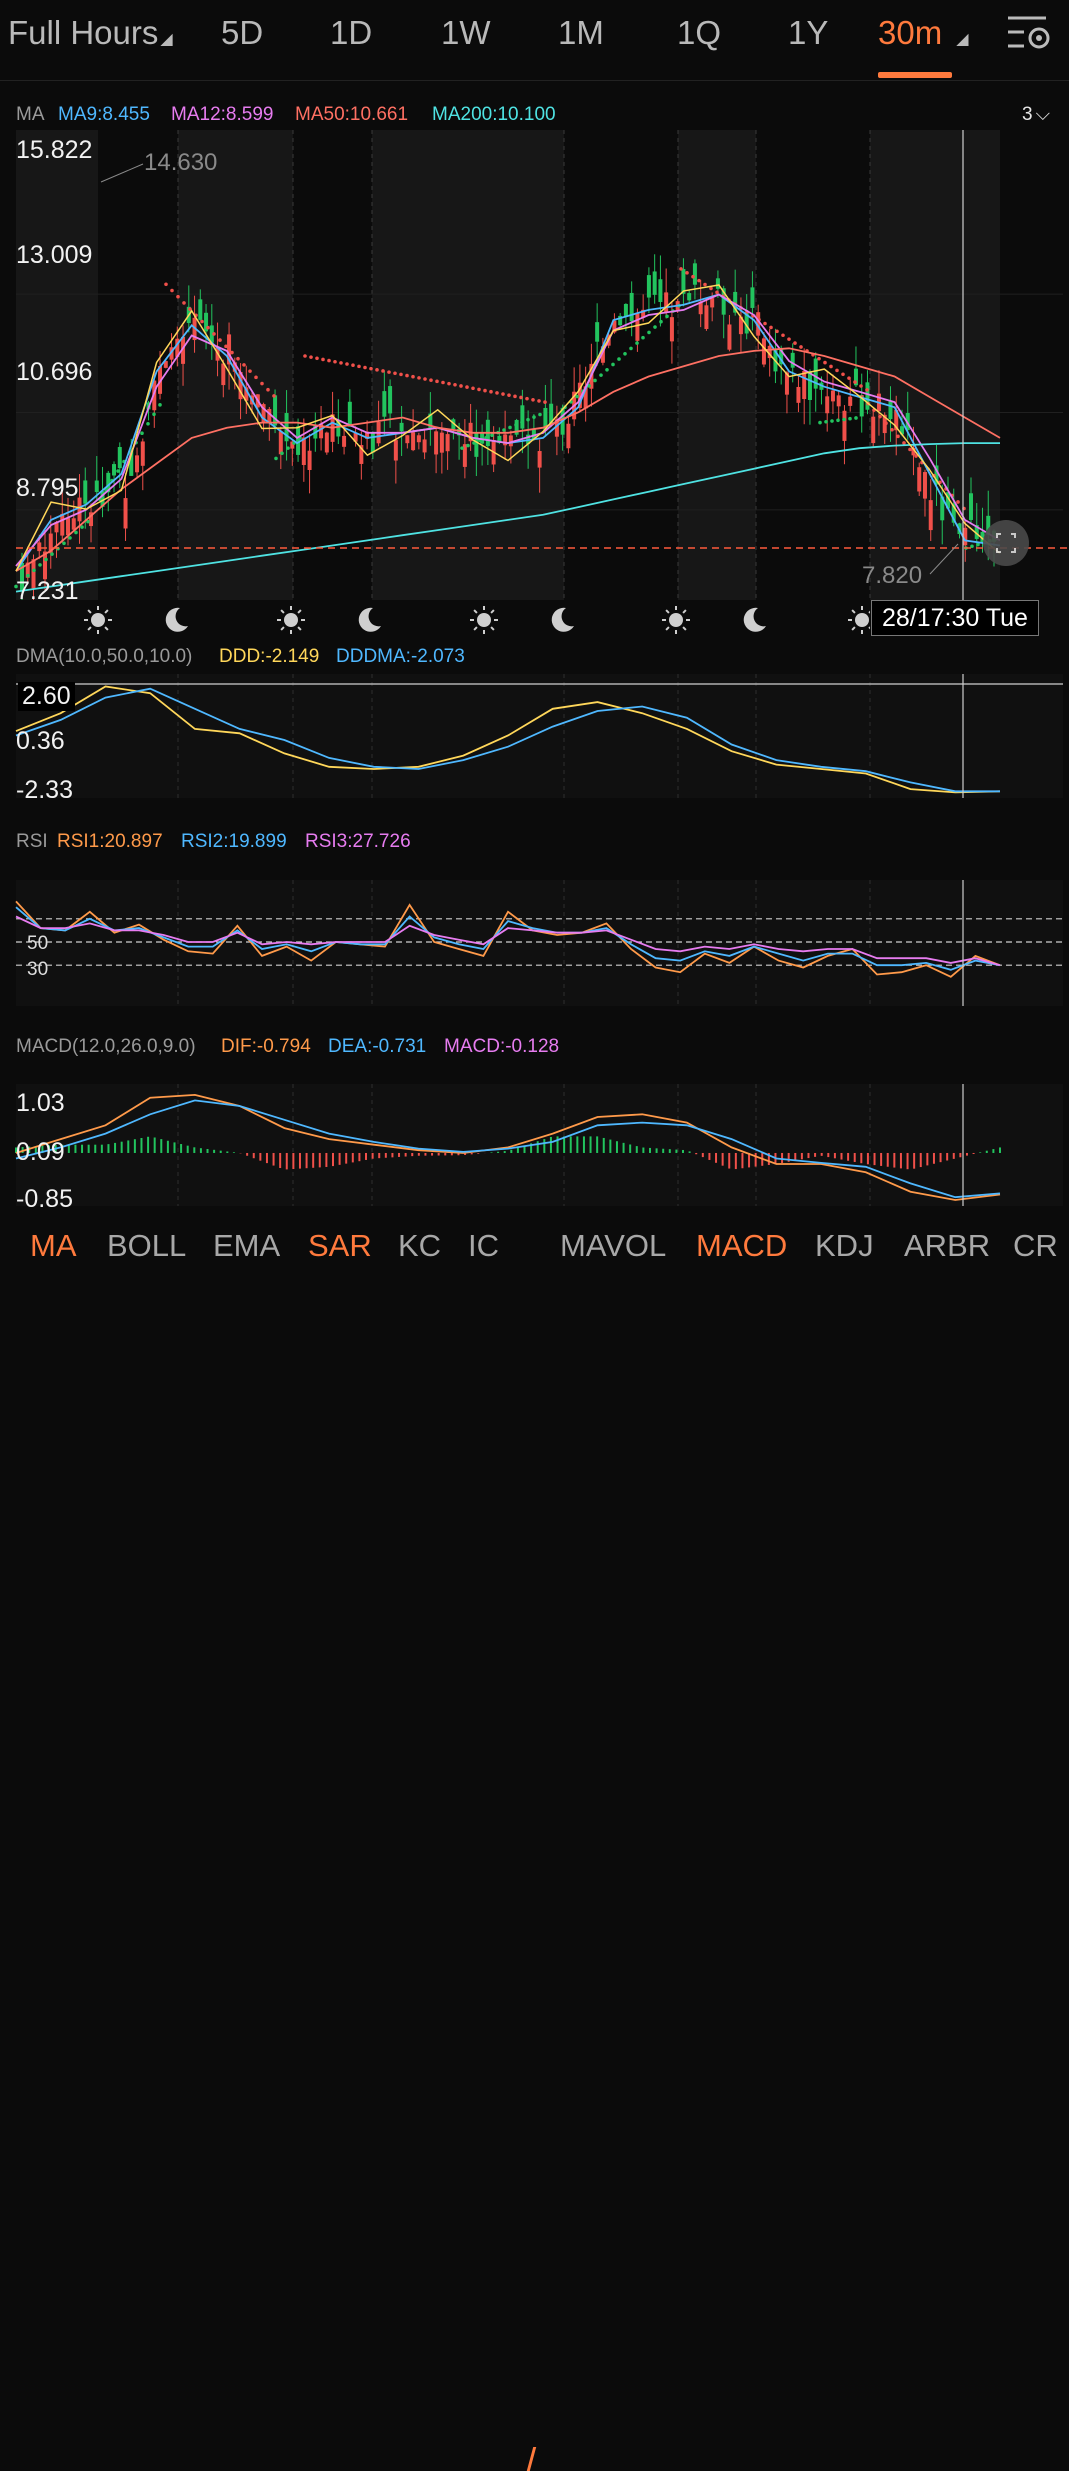  Describe the element at coordinates (32, 841) in the screenshot. I see `rsi-title: RSI` at that location.